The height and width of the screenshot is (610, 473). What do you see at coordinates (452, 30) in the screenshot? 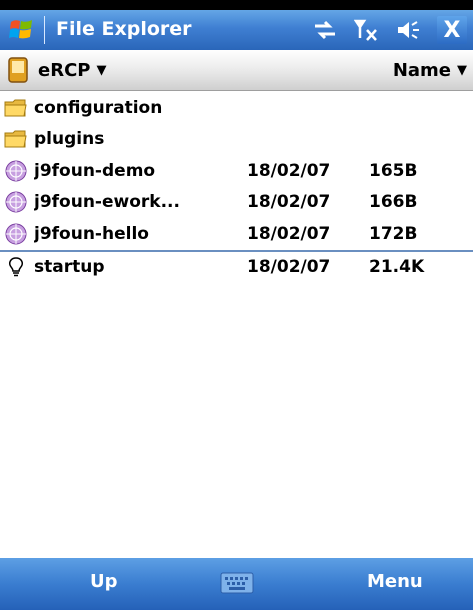
I see `close-button: X` at bounding box center [452, 30].